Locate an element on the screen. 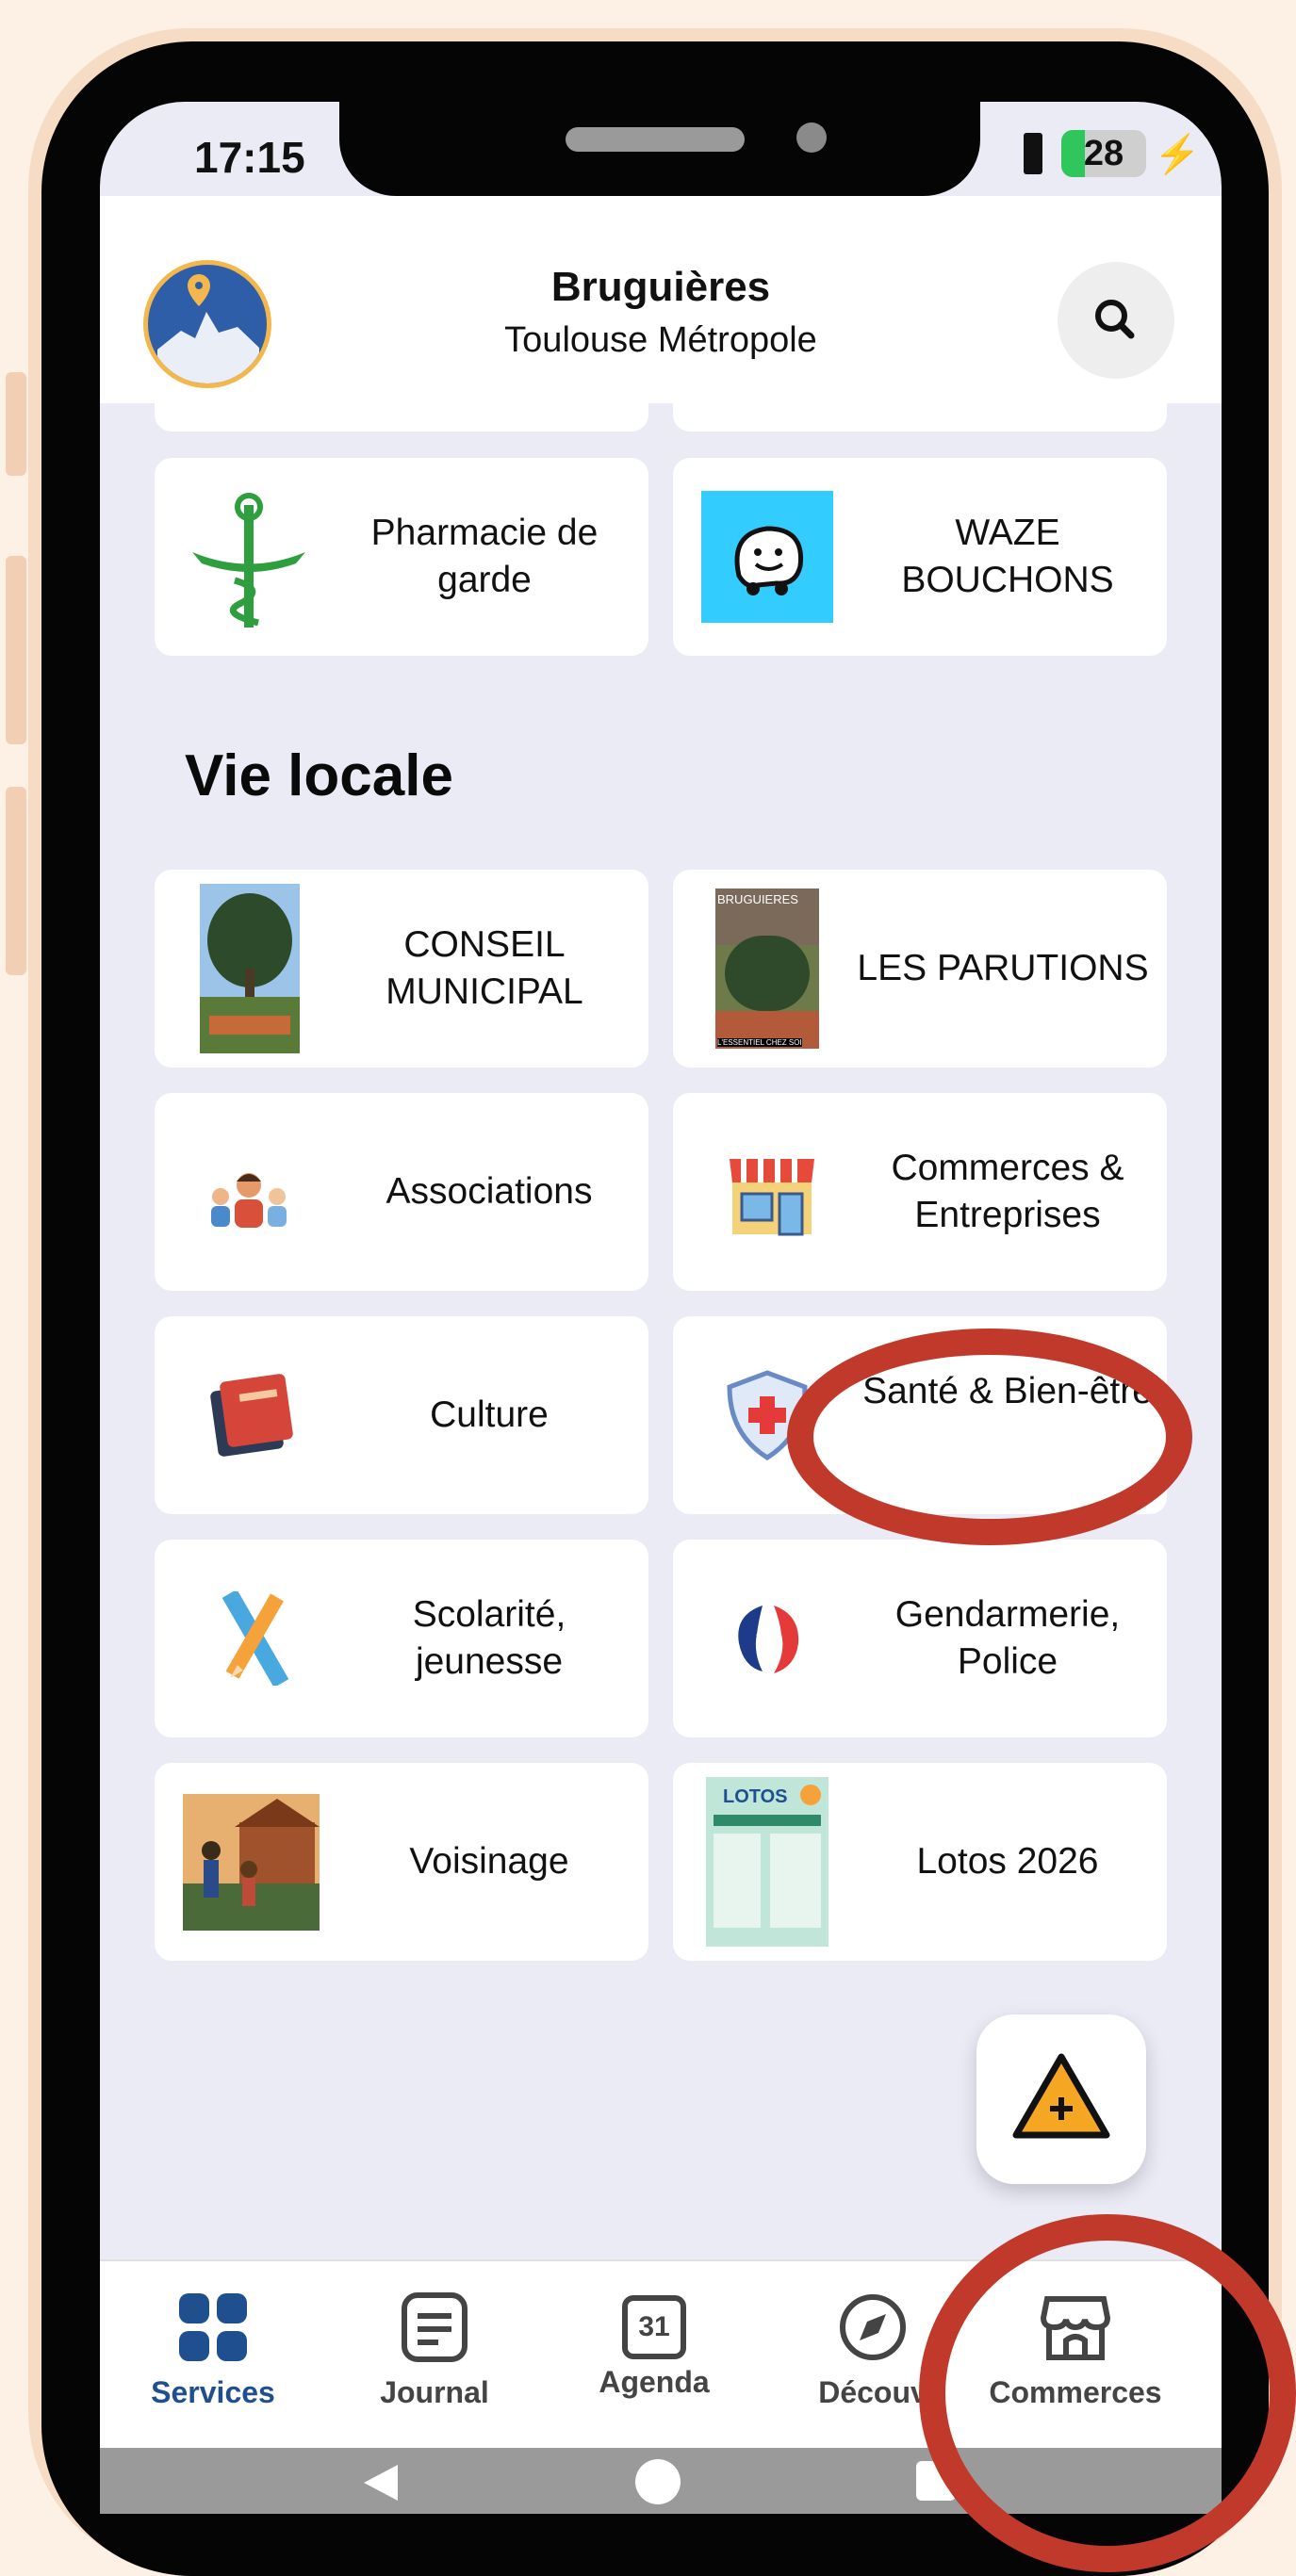 Image resolution: width=1296 pixels, height=2576 pixels. card-label: Lotos 2026 is located at coordinates (1008, 1861).